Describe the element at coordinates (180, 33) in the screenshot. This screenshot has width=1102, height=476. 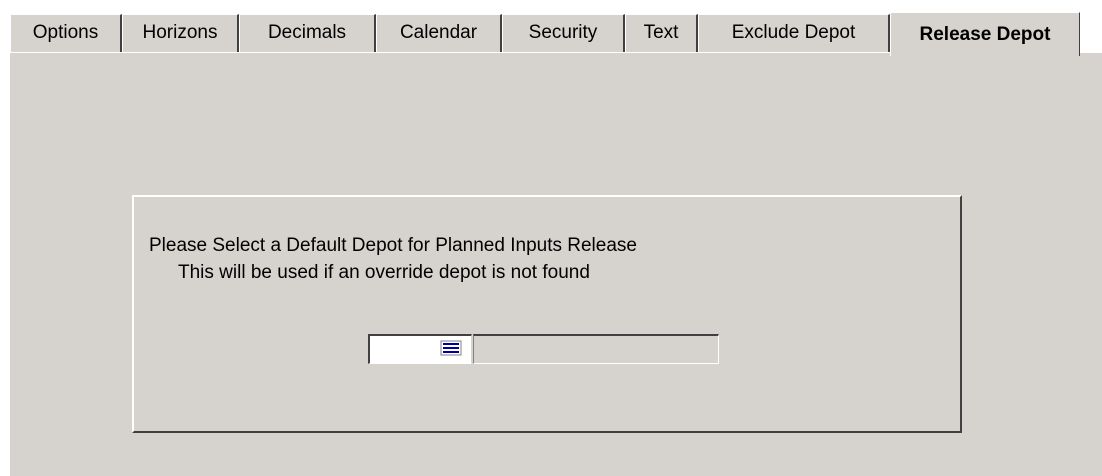
I see `tab-horizons: Horizons` at that location.